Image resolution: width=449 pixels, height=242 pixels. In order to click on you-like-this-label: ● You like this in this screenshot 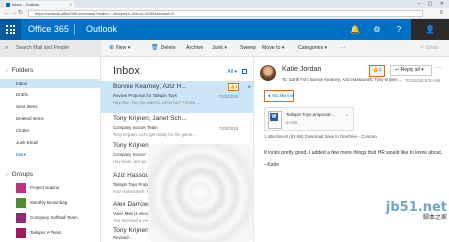, I will do `click(279, 96)`.